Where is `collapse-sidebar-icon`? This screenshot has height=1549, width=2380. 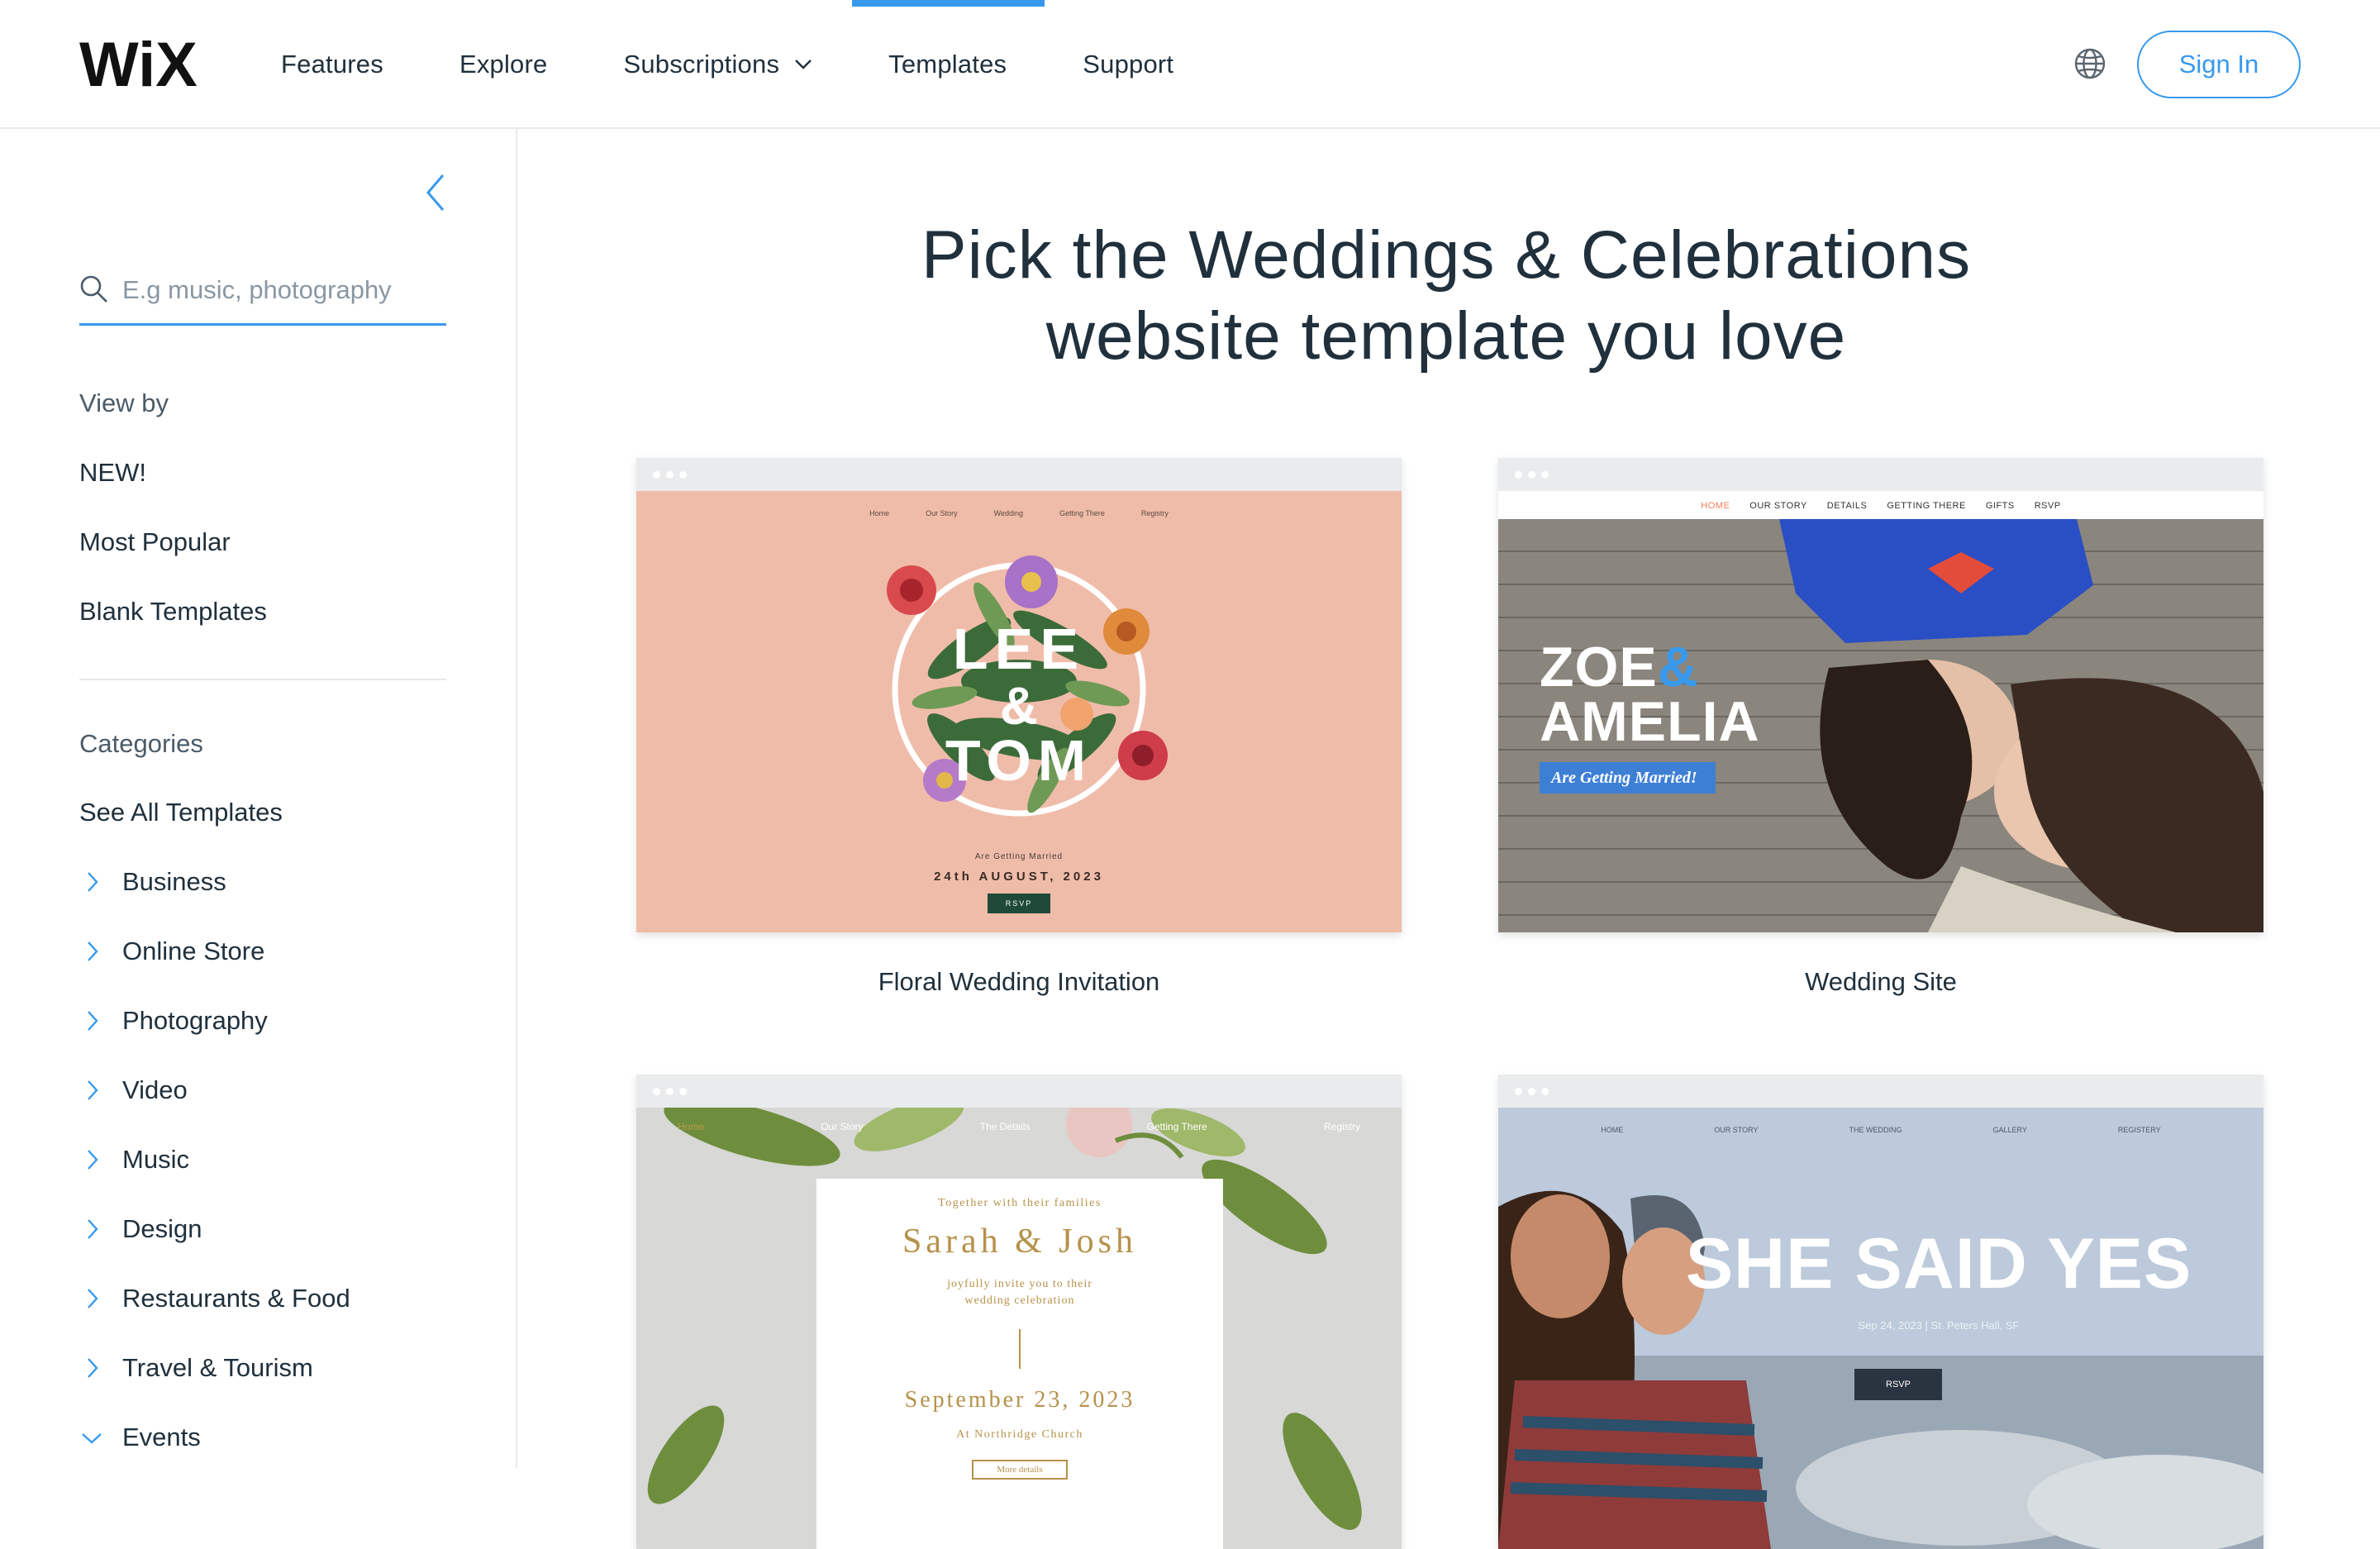
collapse-sidebar-icon is located at coordinates (436, 192).